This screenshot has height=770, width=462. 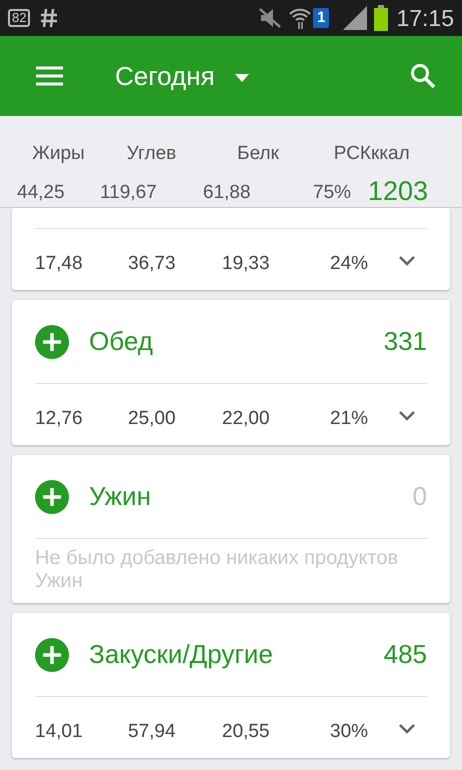 What do you see at coordinates (321, 18) in the screenshot?
I see `sim-badge: 1` at bounding box center [321, 18].